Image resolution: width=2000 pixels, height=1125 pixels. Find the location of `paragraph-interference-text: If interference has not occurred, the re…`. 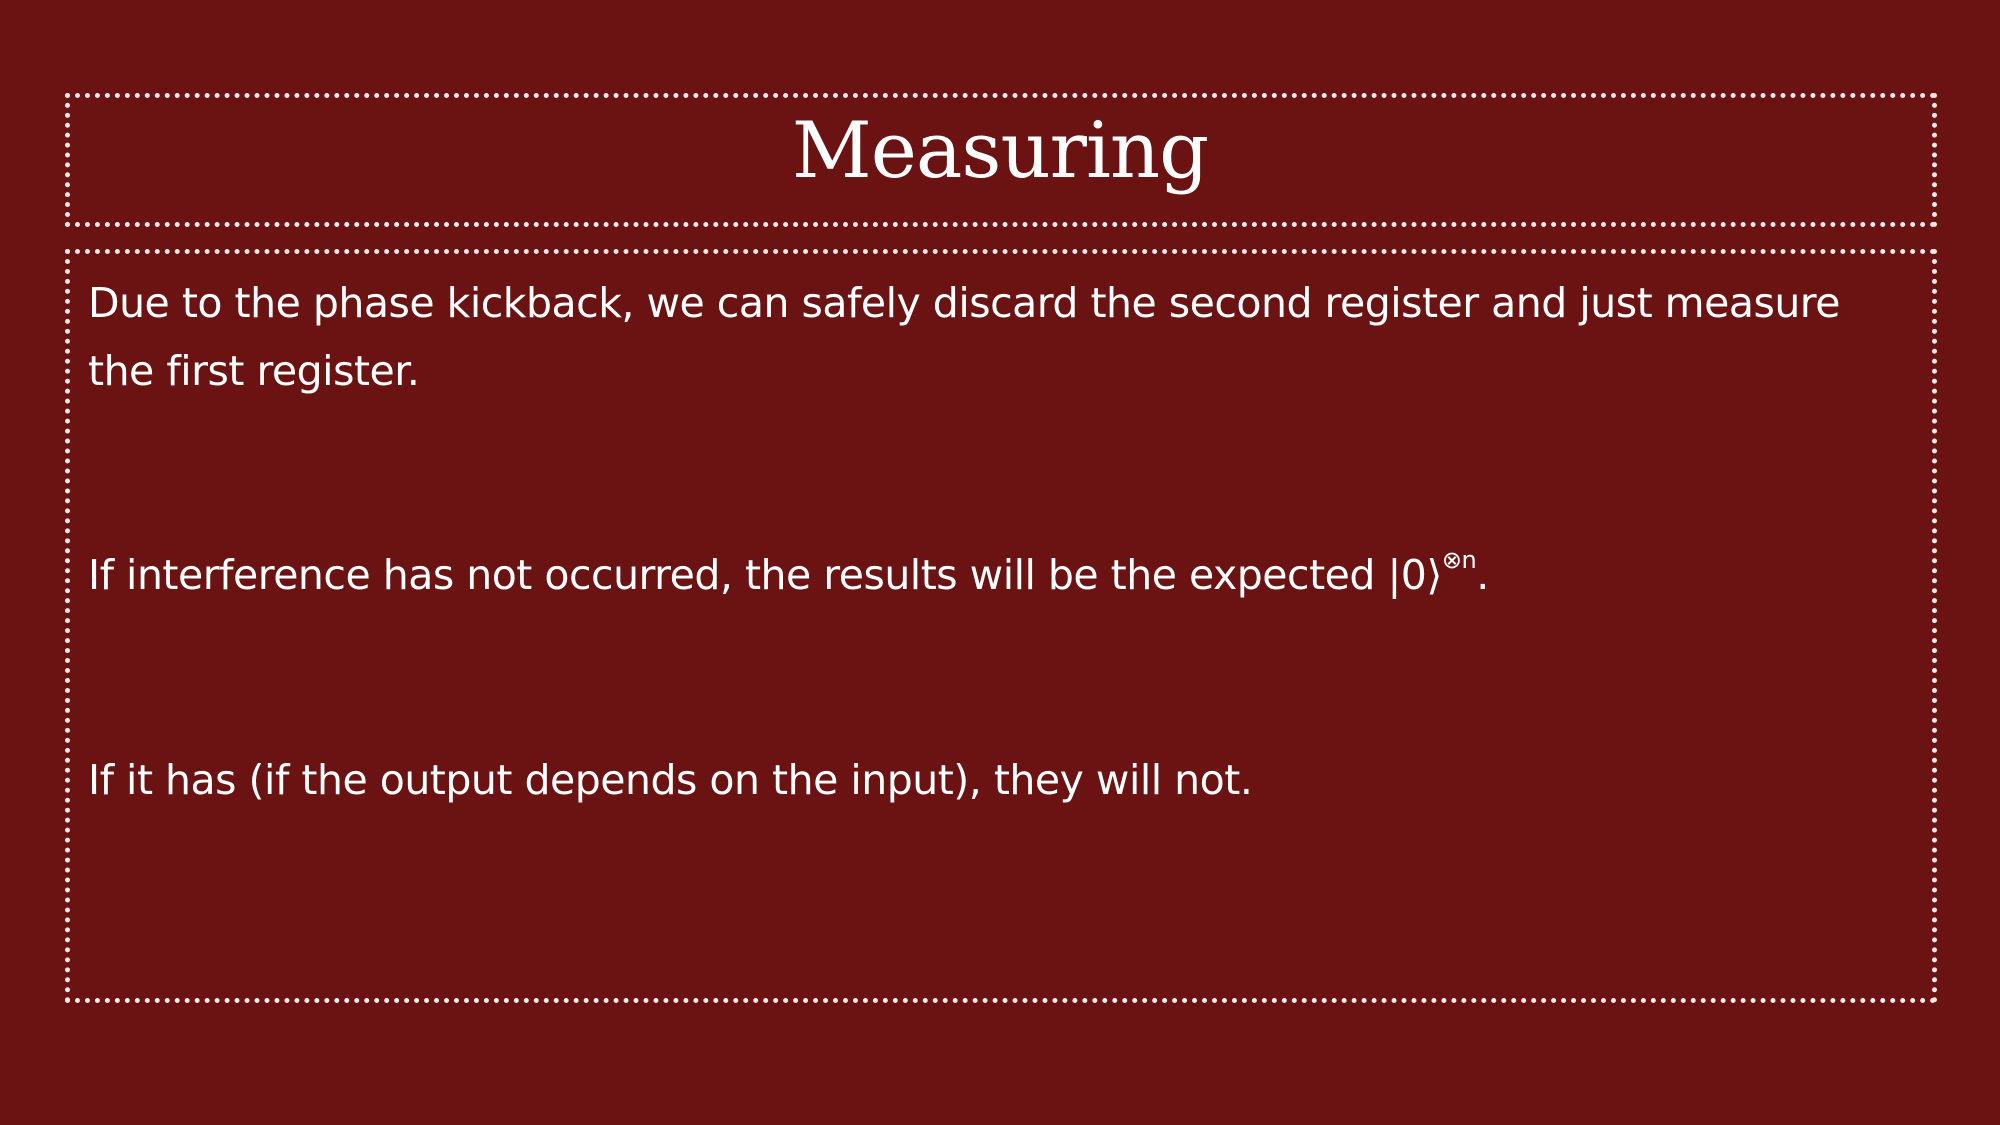

paragraph-interference-text: If interference has not occurred, the re… is located at coordinates (639, 575).